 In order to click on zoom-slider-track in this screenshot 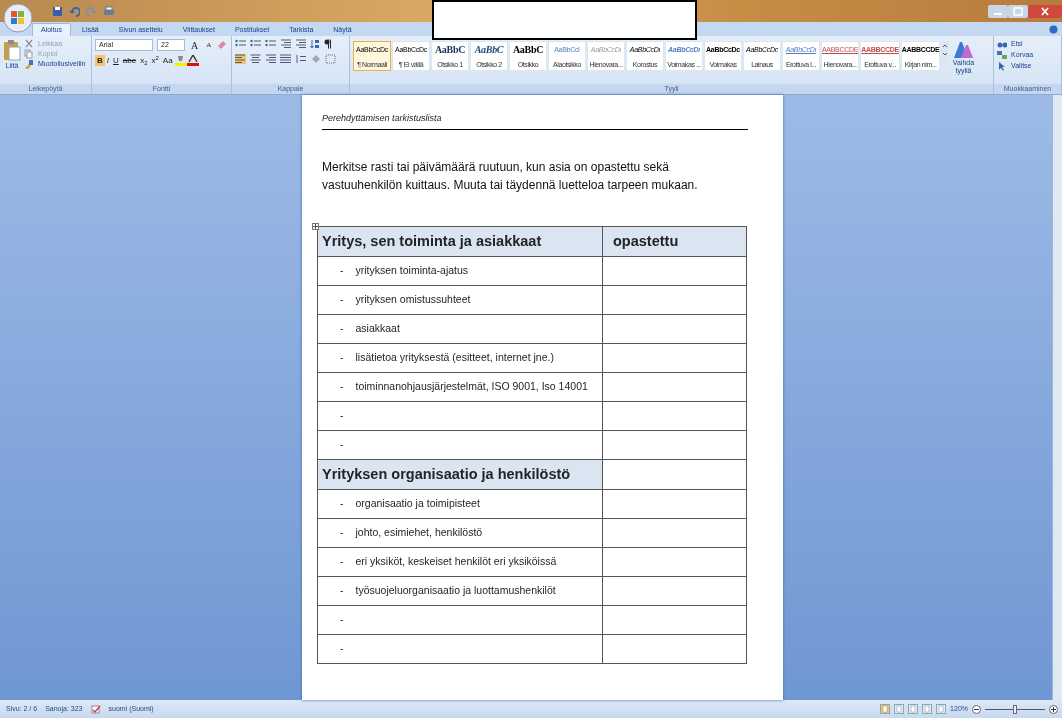, I will do `click(1015, 709)`.